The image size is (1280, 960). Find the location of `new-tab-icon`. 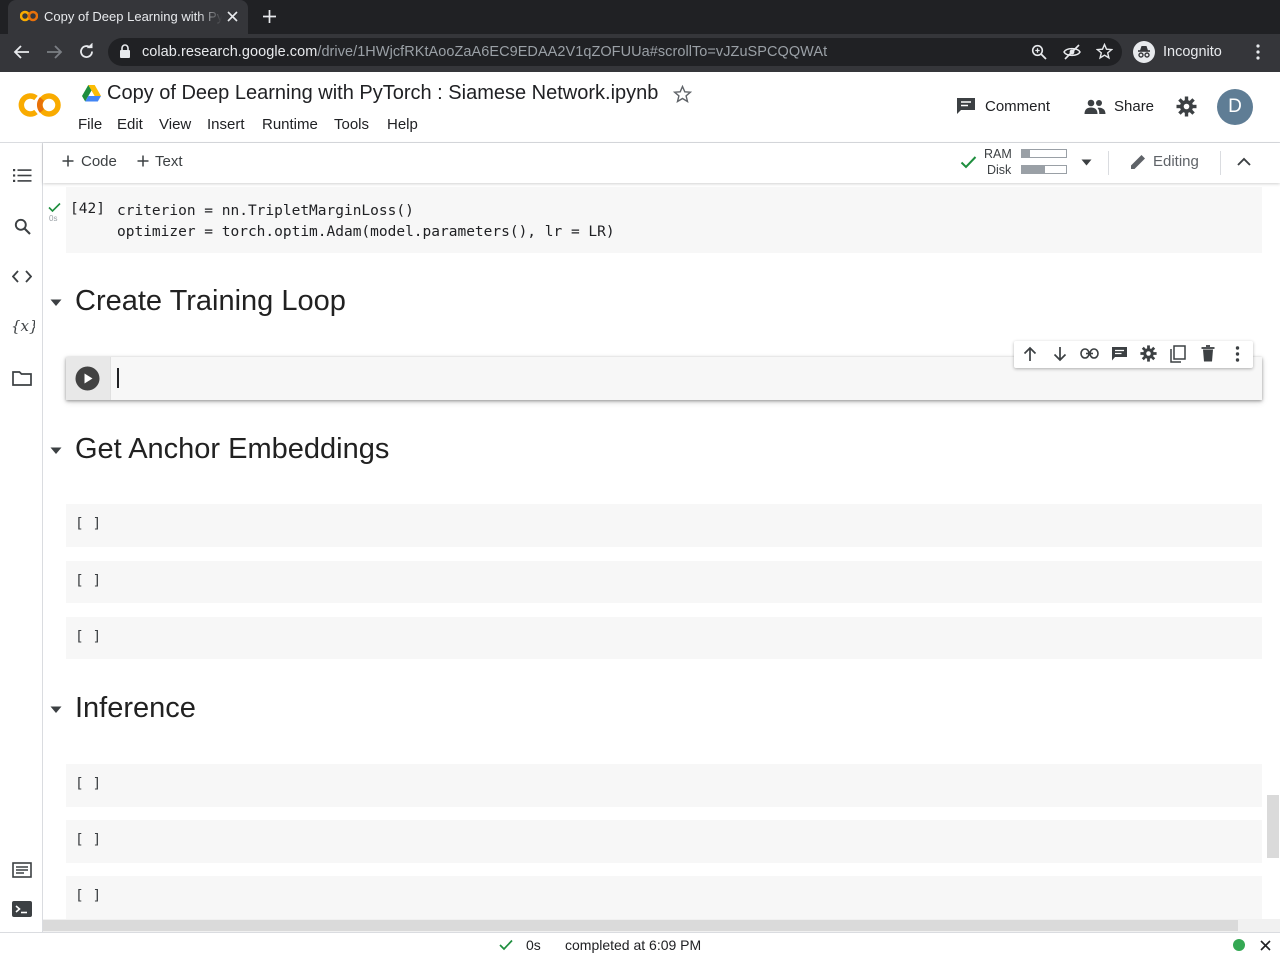

new-tab-icon is located at coordinates (269, 16).